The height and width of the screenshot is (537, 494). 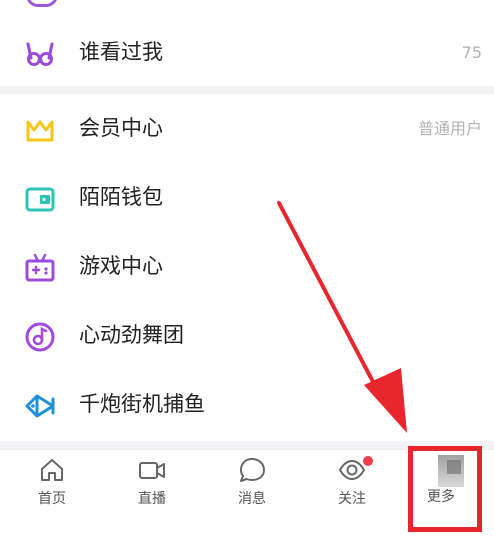 What do you see at coordinates (131, 335) in the screenshot?
I see `menu-label: 心动劲舞团` at bounding box center [131, 335].